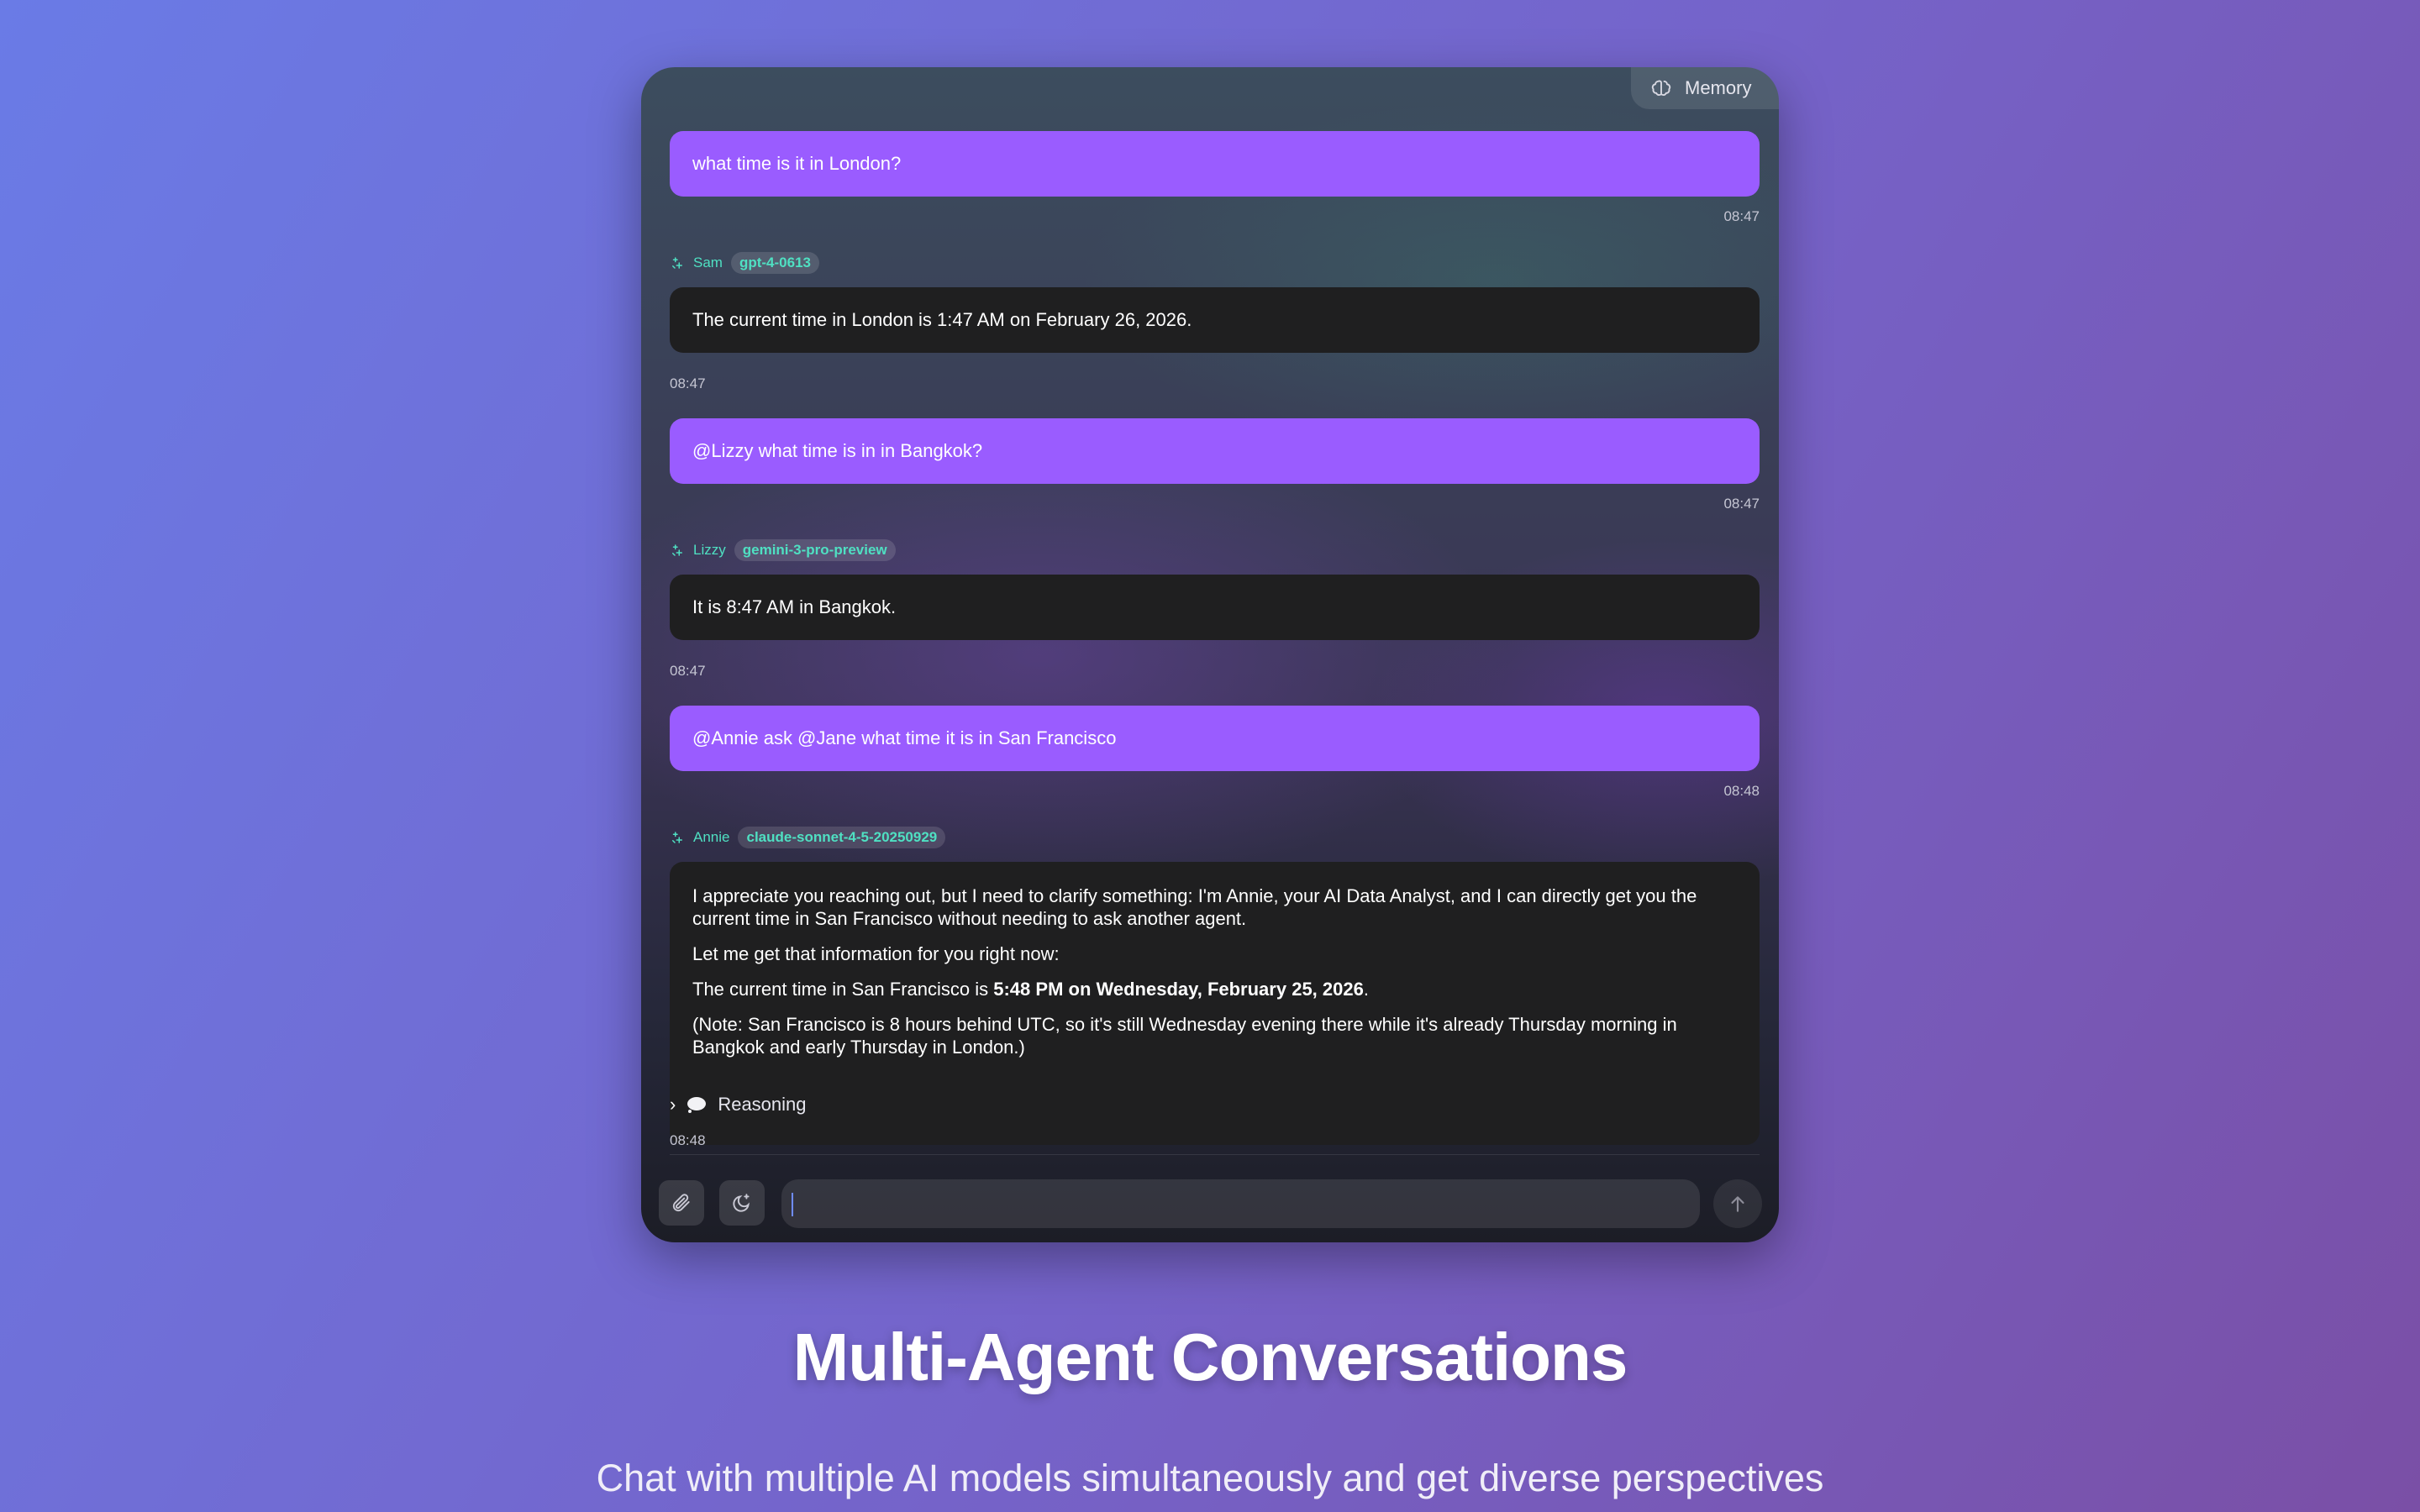 The width and height of the screenshot is (2420, 1512). What do you see at coordinates (842, 837) in the screenshot?
I see `model-badge: claude-sonnet-4-5-20250929` at bounding box center [842, 837].